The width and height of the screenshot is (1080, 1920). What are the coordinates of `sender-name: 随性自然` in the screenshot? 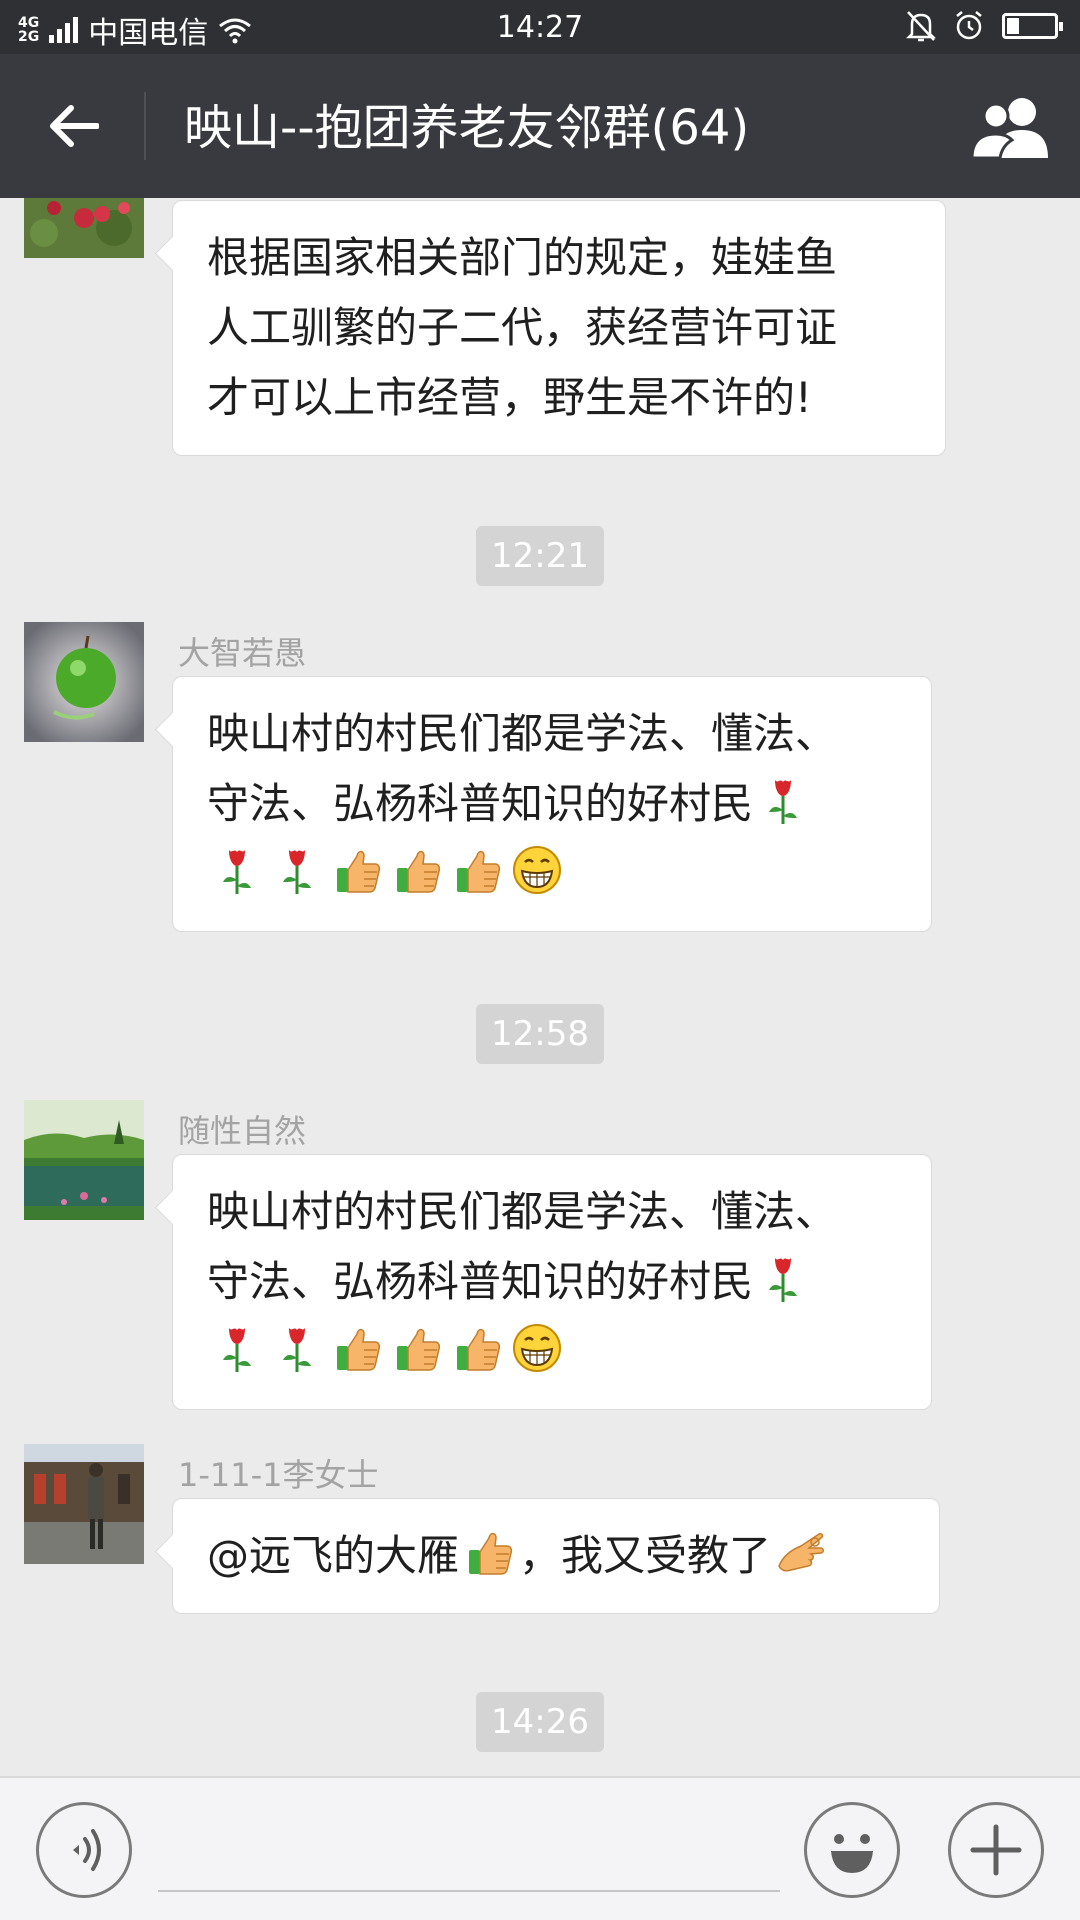 It's located at (242, 1131).